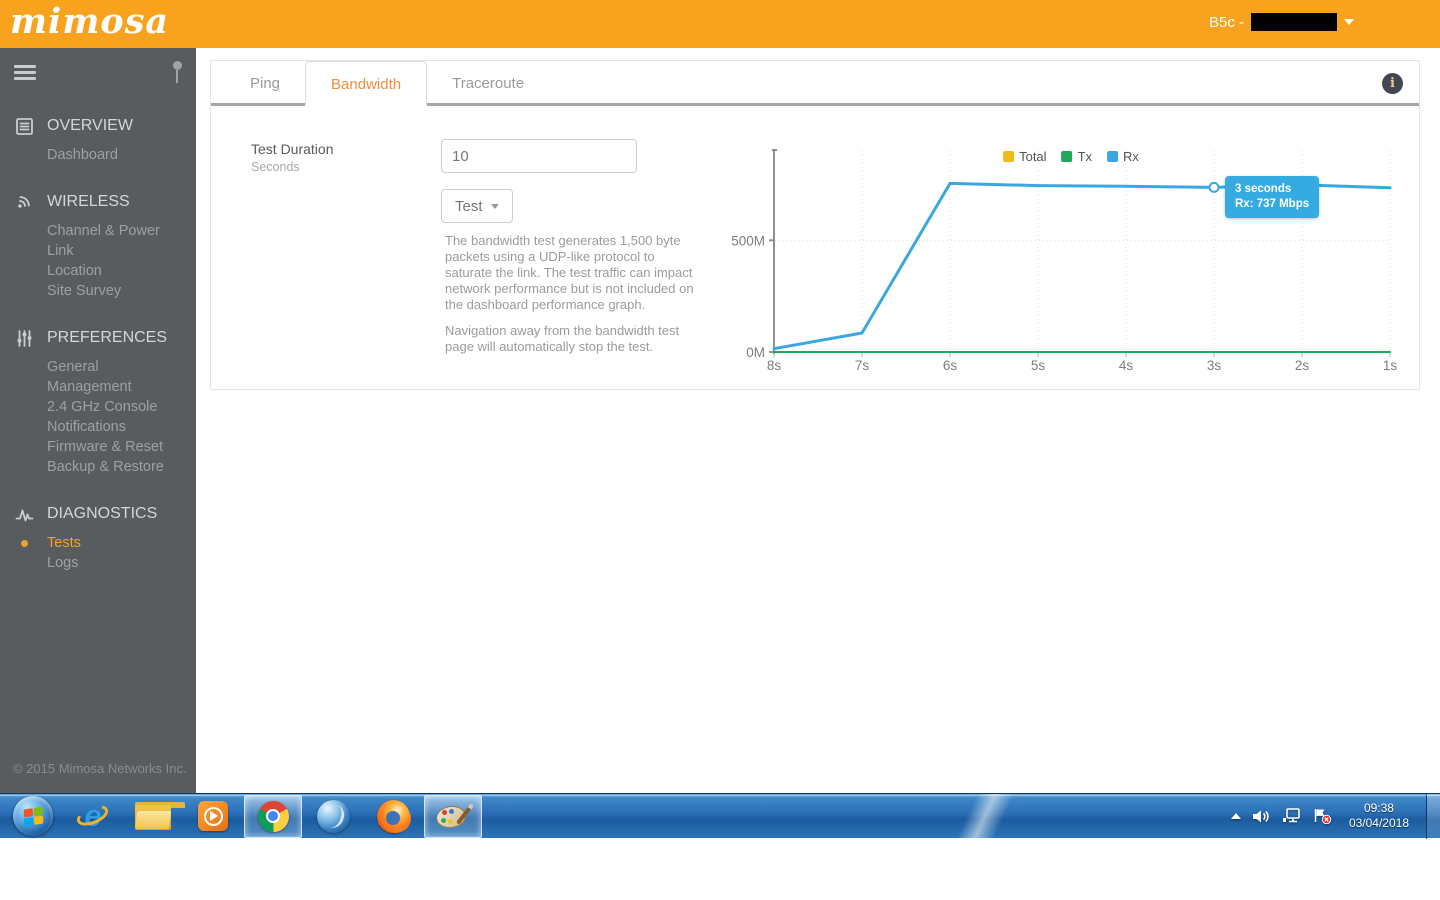  I want to click on sidebar-item-site-survey: Site Survey, so click(121, 291).